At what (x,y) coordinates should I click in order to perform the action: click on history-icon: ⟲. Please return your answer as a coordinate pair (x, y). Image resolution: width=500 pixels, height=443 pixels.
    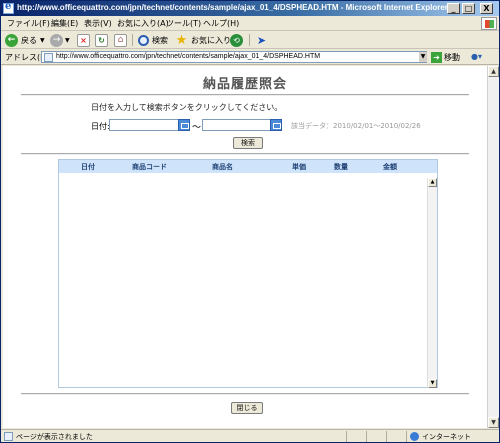
    Looking at the image, I should click on (236, 40).